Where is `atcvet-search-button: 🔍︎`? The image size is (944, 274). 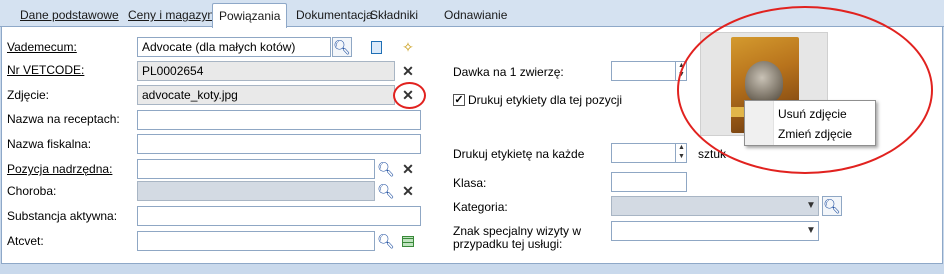 atcvet-search-button: 🔍︎ is located at coordinates (386, 241).